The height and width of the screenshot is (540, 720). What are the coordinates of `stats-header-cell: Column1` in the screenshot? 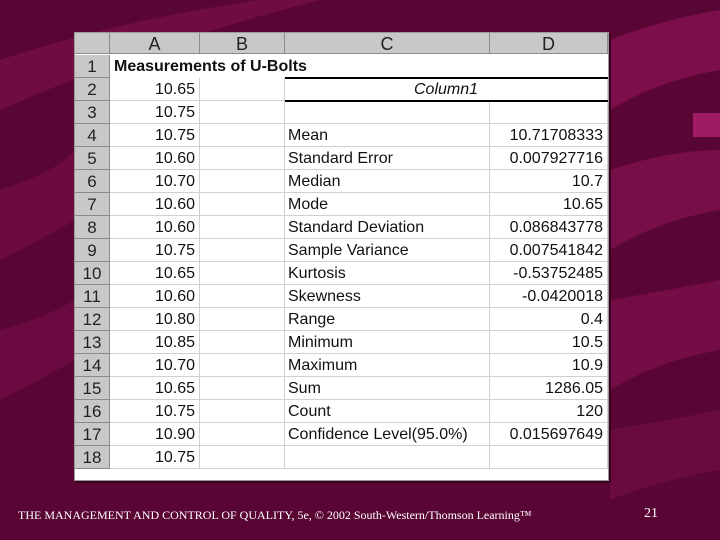 It's located at (446, 89).